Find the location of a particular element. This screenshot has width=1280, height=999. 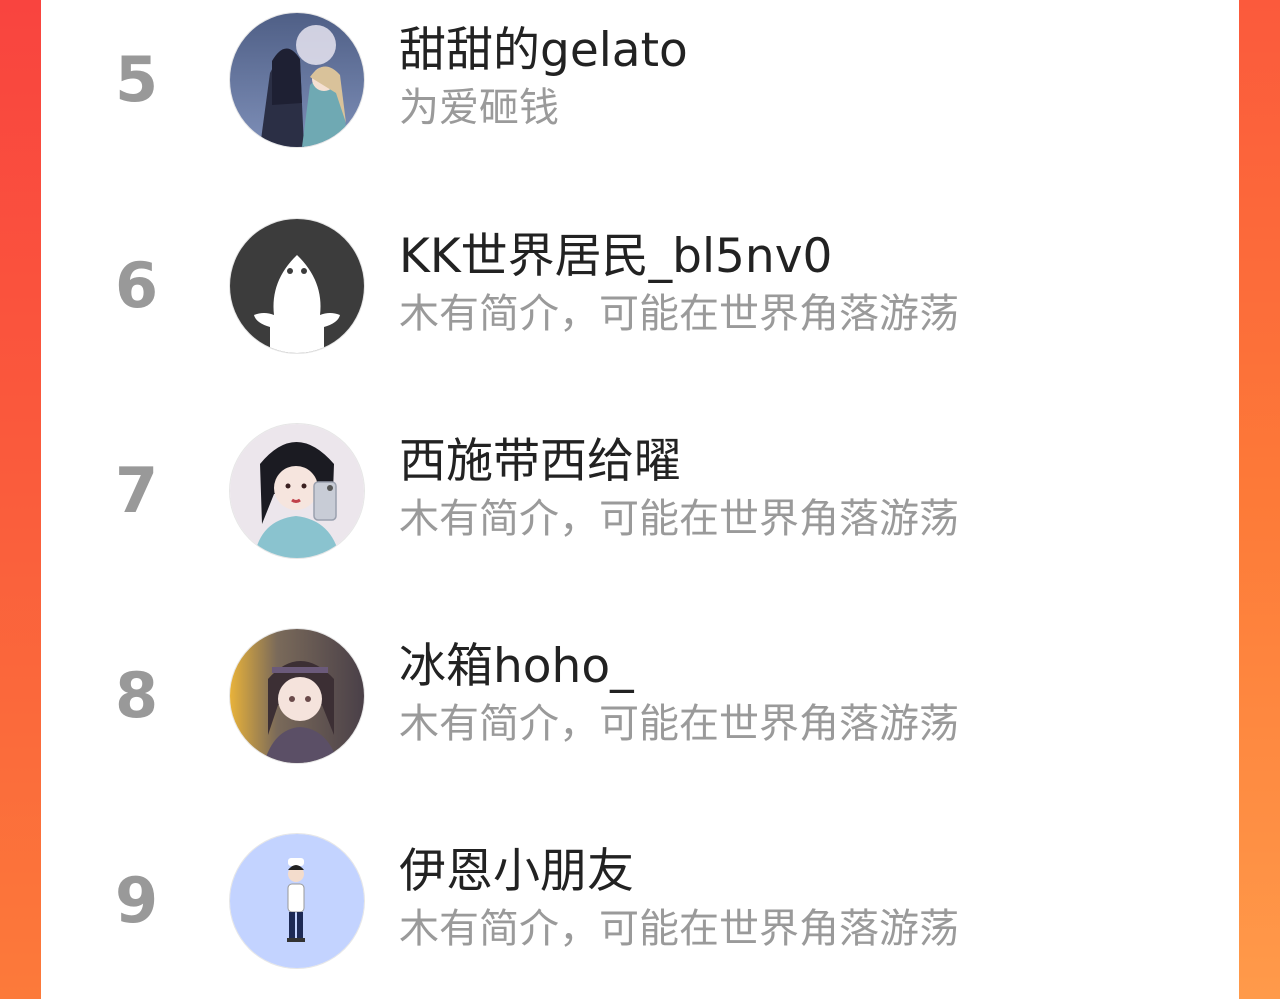

cartoon-boy-avatar is located at coordinates (297, 901).